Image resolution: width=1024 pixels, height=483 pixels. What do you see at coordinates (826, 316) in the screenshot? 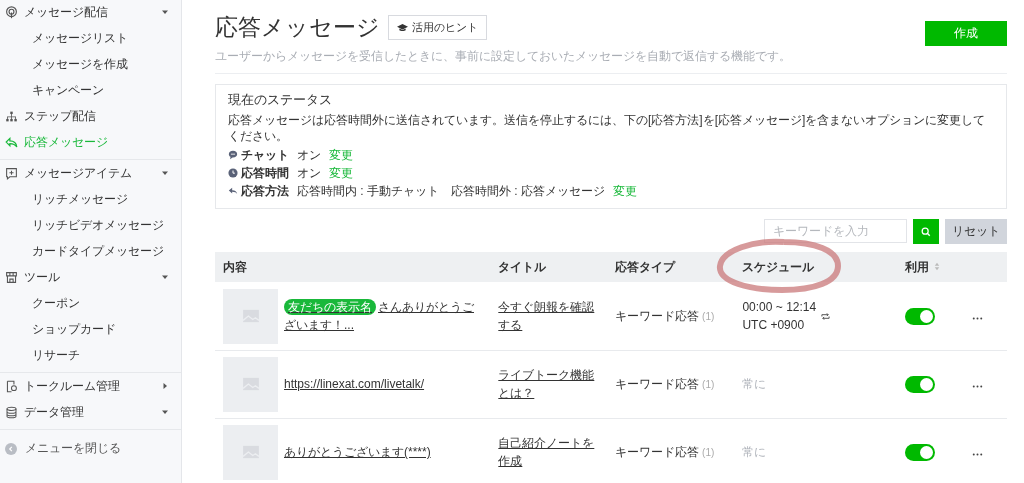
I see `repeat-icon` at bounding box center [826, 316].